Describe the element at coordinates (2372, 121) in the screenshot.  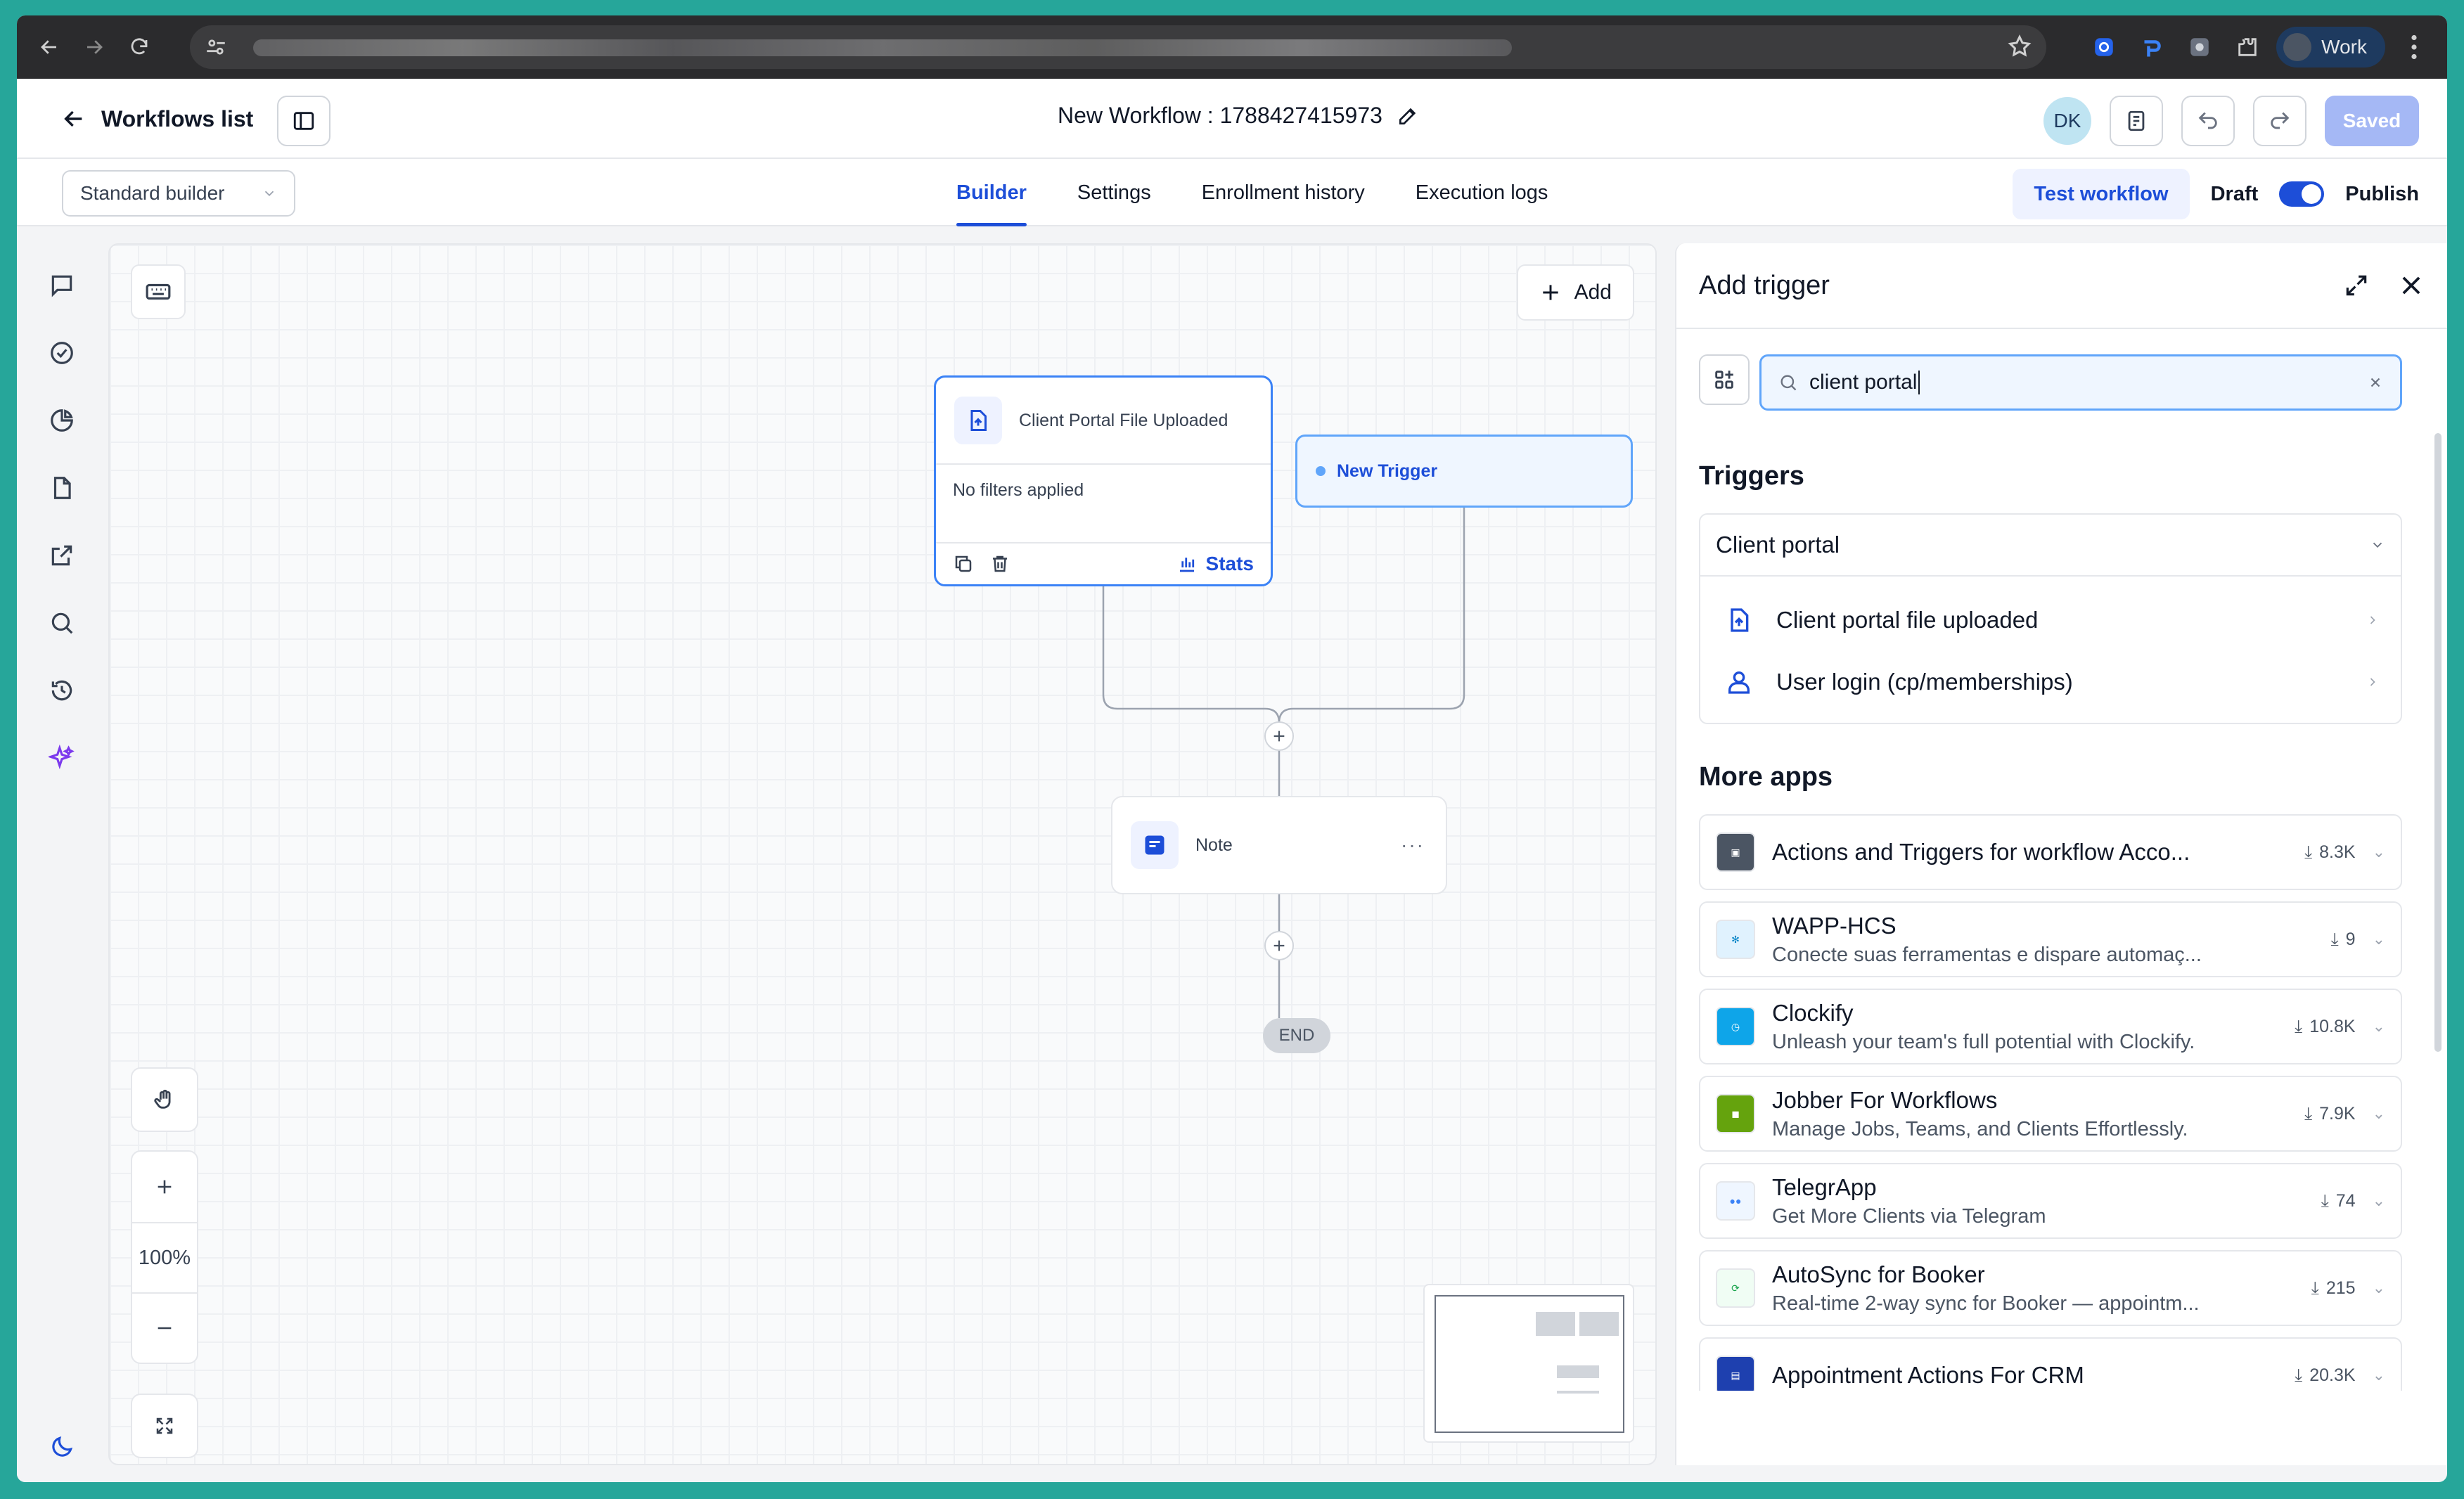
I see `saved-button: Saved` at that location.